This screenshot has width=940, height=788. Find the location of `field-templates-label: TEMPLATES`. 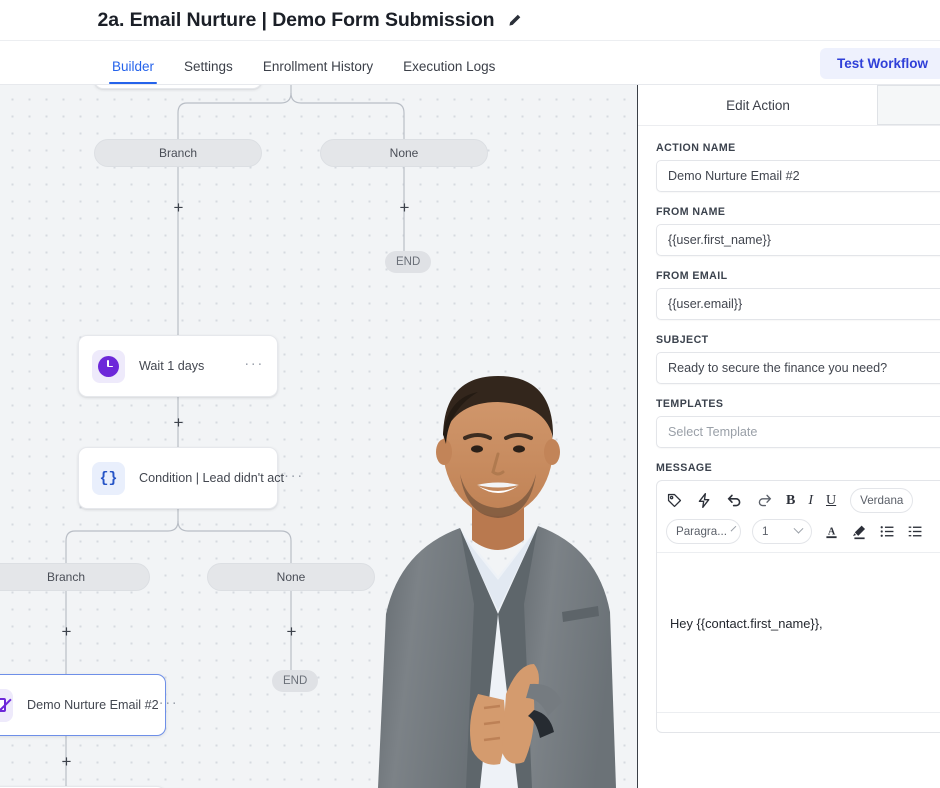

field-templates-label: TEMPLATES is located at coordinates (690, 404).